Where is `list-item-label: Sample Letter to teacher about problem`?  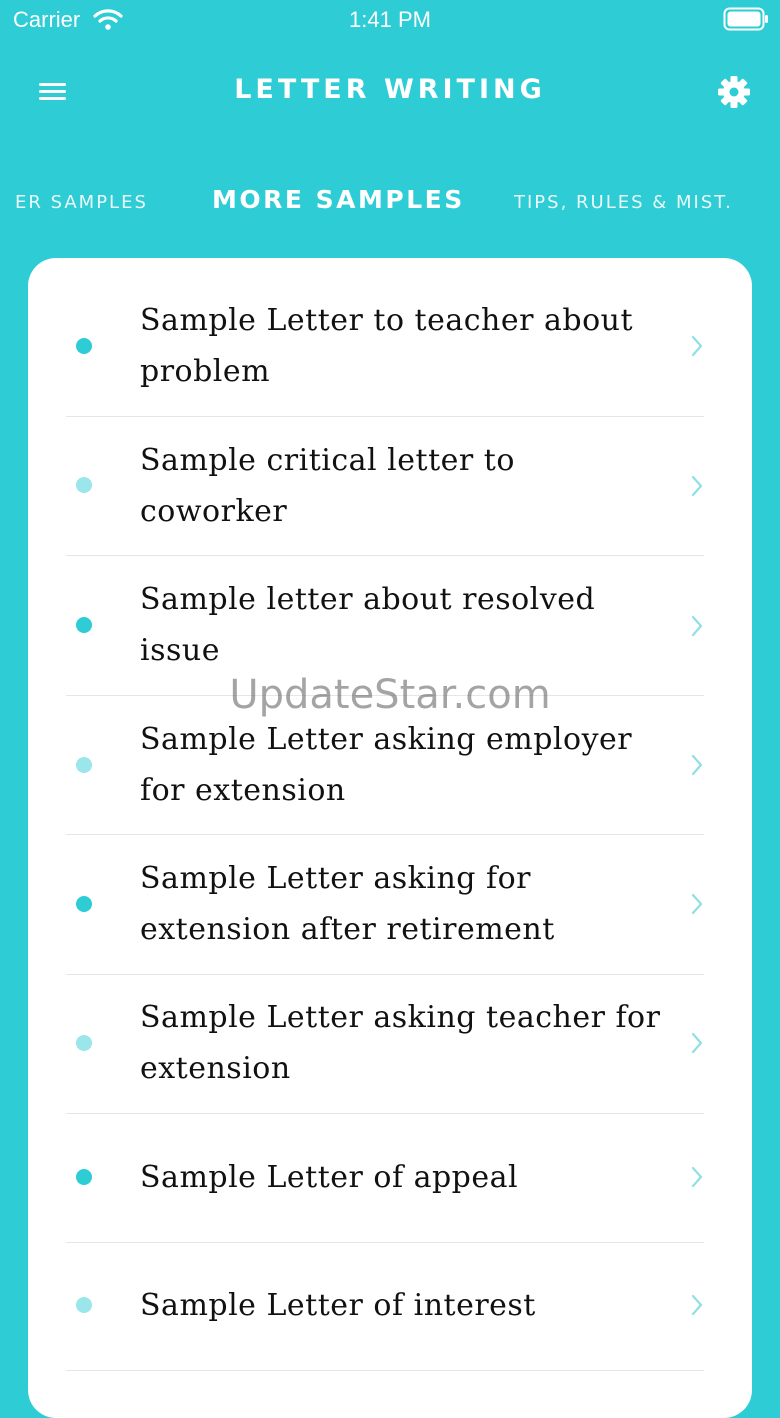
list-item-label: Sample Letter to teacher about problem is located at coordinates (387, 346).